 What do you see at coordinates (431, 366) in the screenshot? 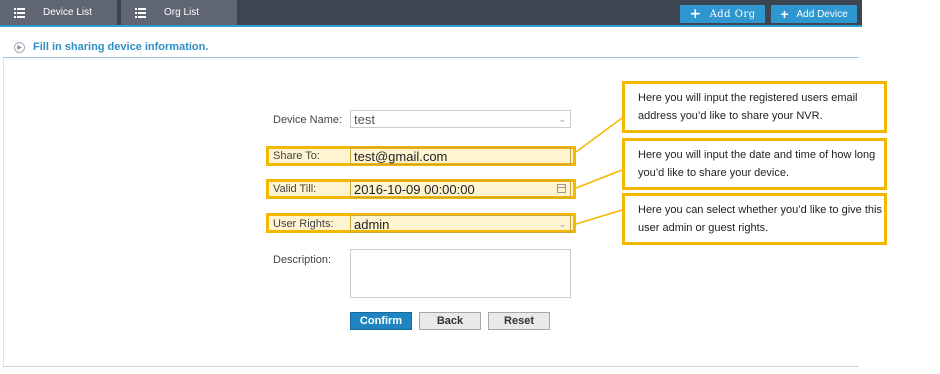
I see `panel-bottom-divider` at bounding box center [431, 366].